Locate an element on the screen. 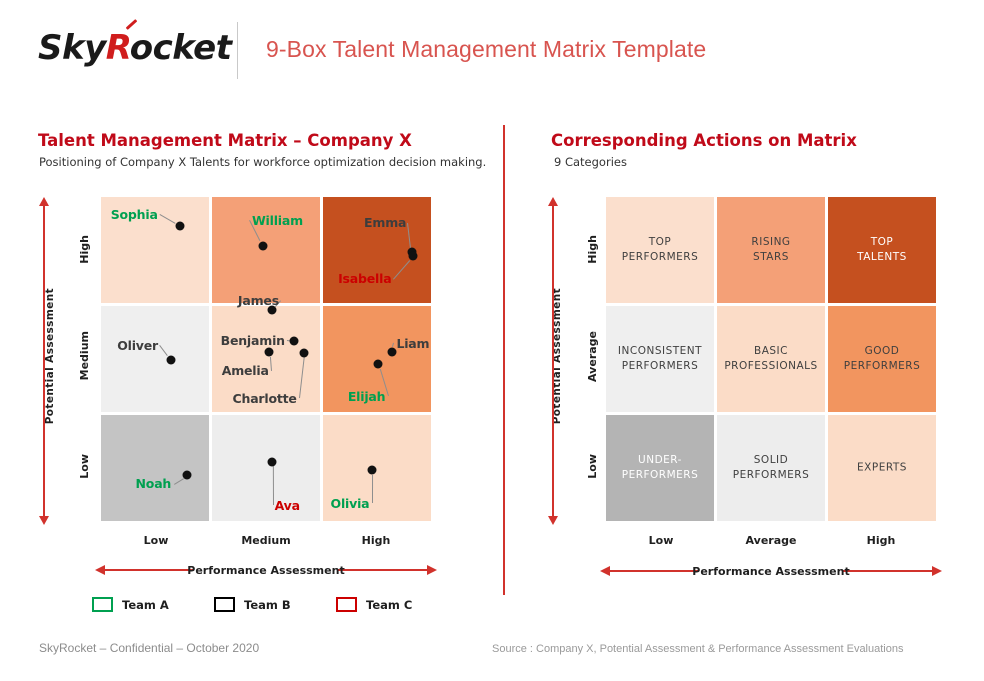  matrix-cell-high-medium: William is located at coordinates (266, 250).